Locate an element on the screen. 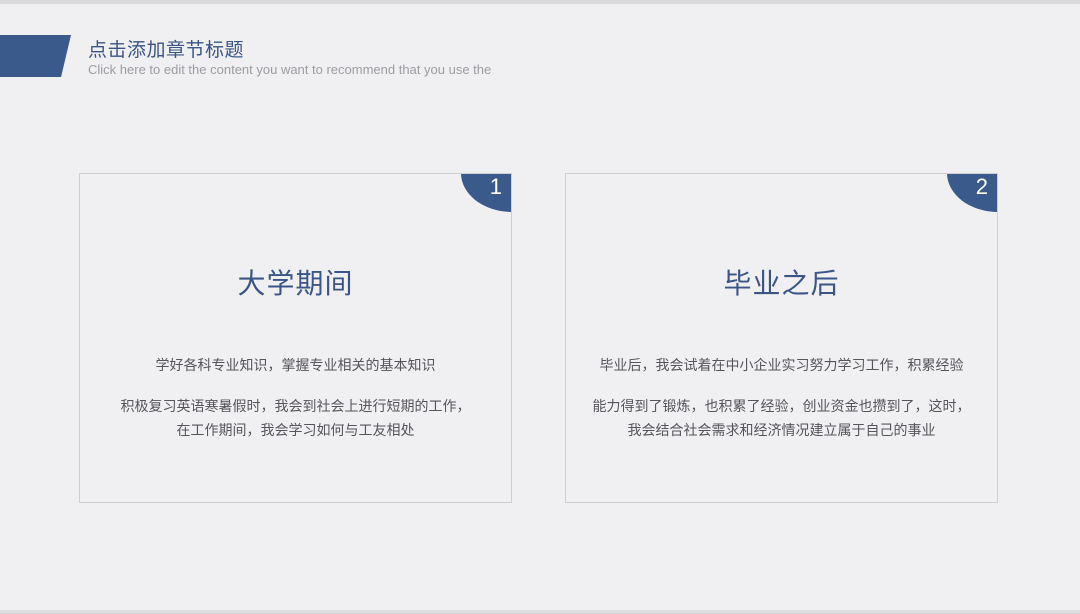  card-number-badge: 1 is located at coordinates (486, 193).